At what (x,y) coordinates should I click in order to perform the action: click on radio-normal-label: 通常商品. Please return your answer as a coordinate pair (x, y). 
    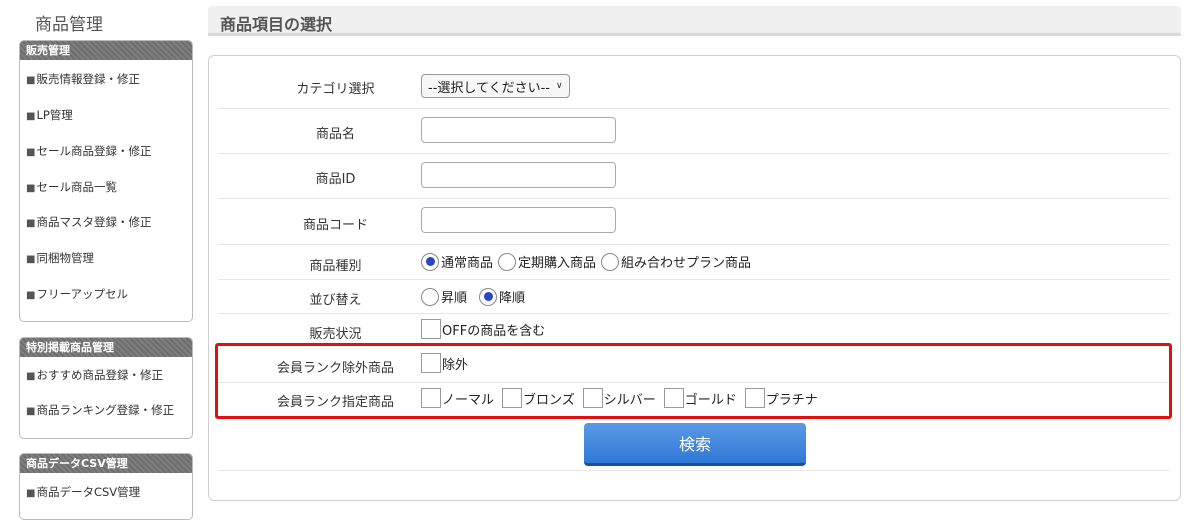
    Looking at the image, I should click on (467, 263).